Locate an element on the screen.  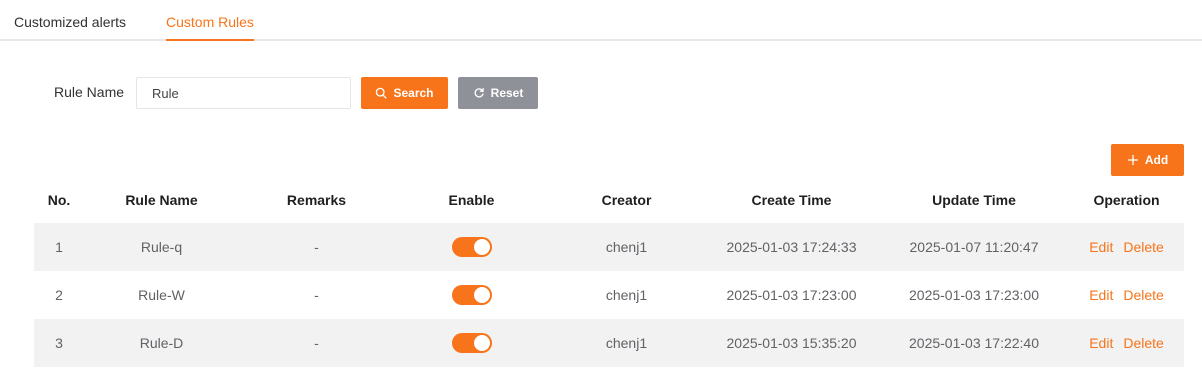
header-operation: Operation is located at coordinates (1126, 199).